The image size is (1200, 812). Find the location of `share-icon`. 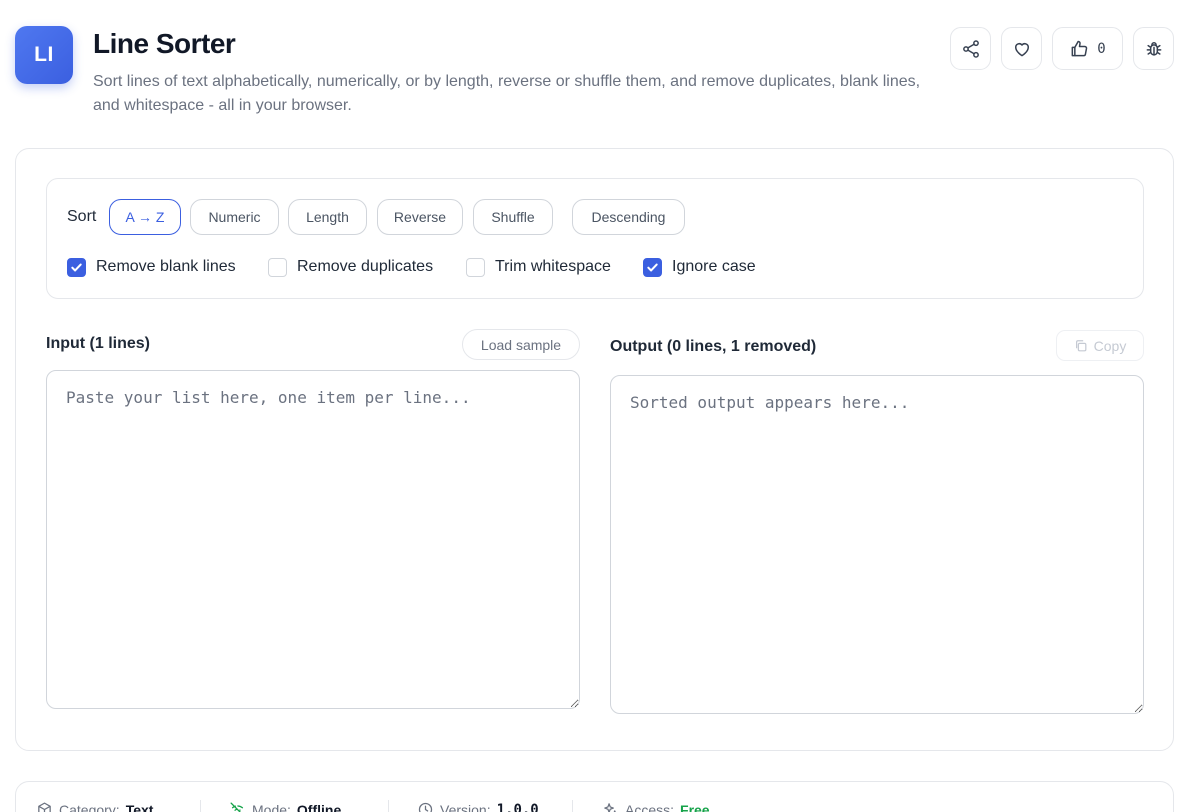

share-icon is located at coordinates (970, 48).